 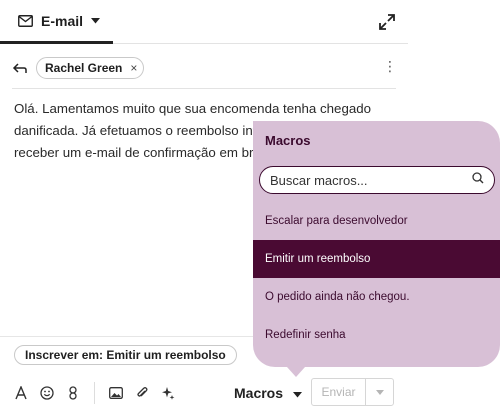 I want to click on recipient-row: Rachel Green × ⋮, so click(x=204, y=68).